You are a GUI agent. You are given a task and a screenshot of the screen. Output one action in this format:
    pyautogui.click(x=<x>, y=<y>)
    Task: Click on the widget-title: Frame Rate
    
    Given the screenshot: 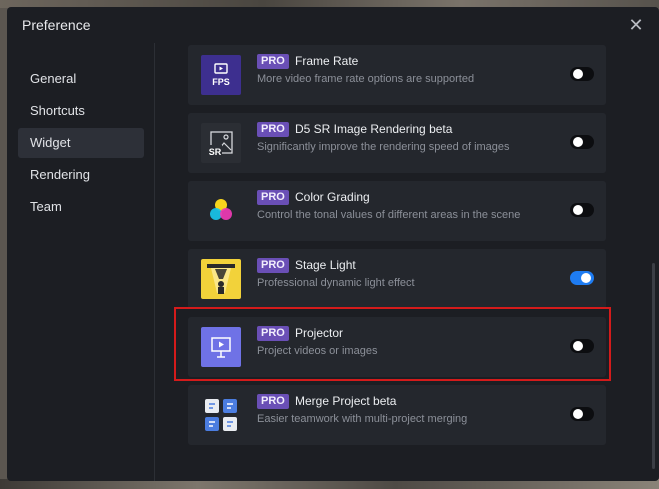 What is the action you would take?
    pyautogui.click(x=327, y=61)
    